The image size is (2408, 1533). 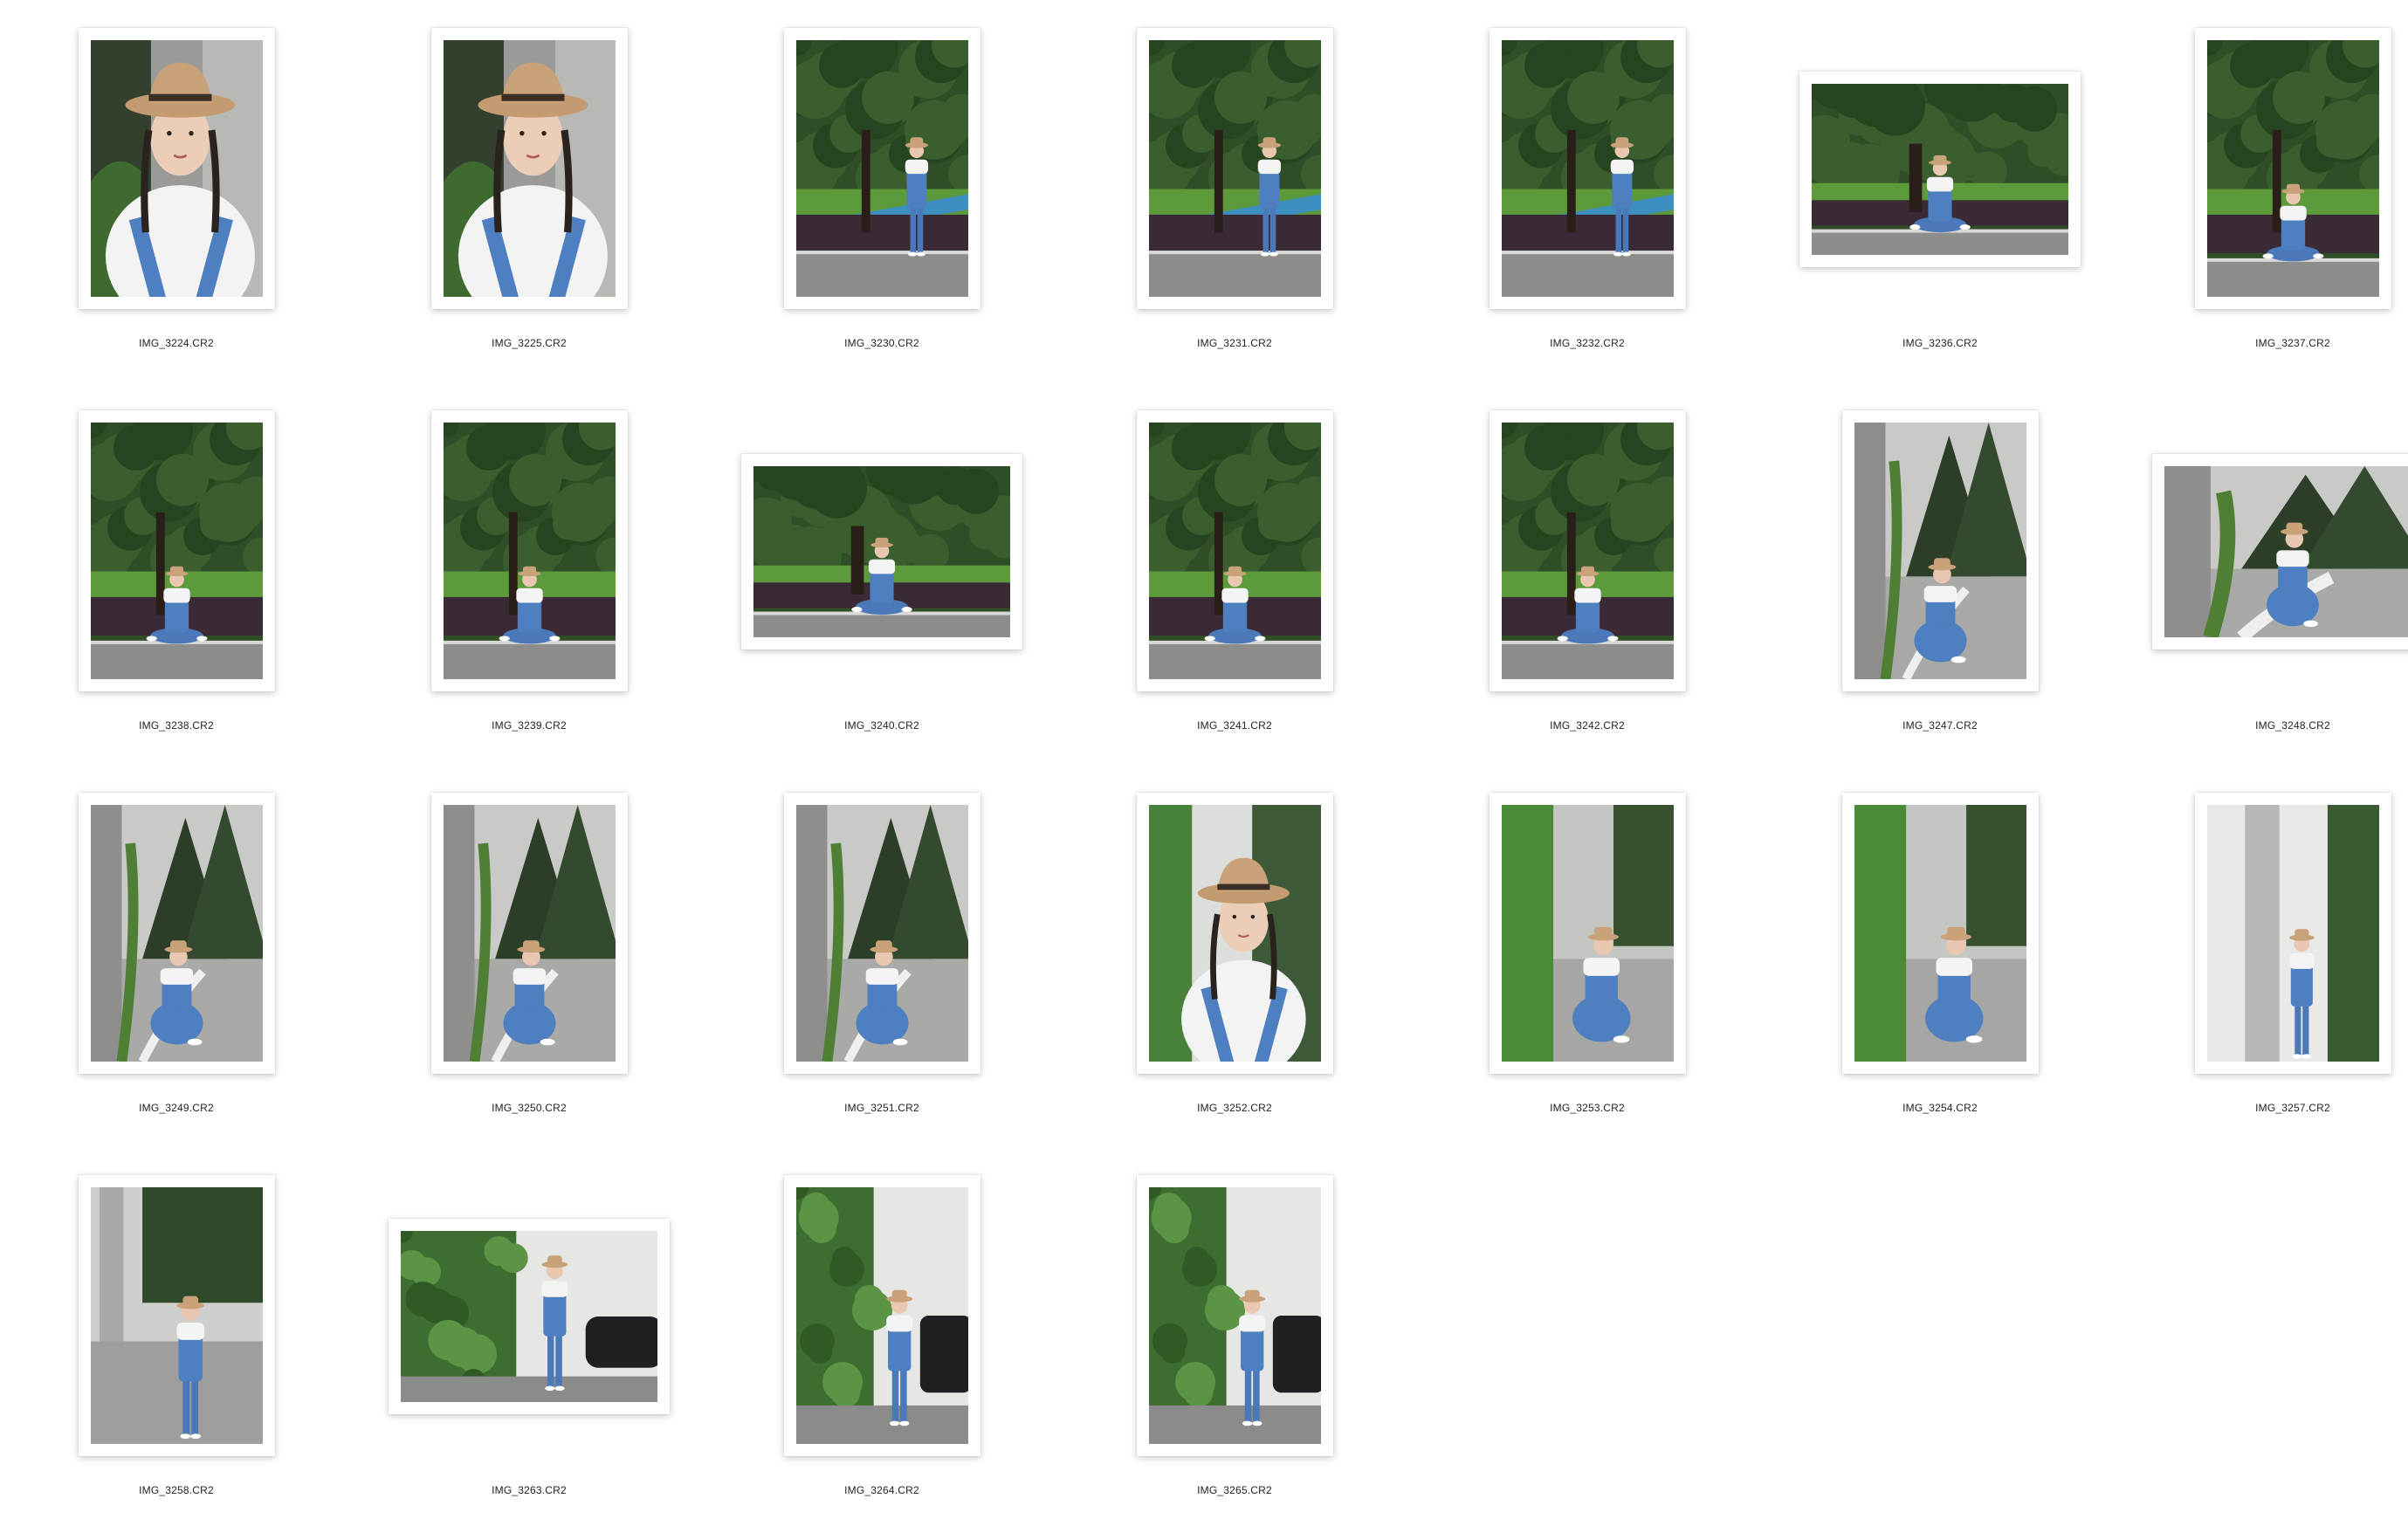 What do you see at coordinates (529, 343) in the screenshot?
I see `file-name-label: IMG_3225.CR2` at bounding box center [529, 343].